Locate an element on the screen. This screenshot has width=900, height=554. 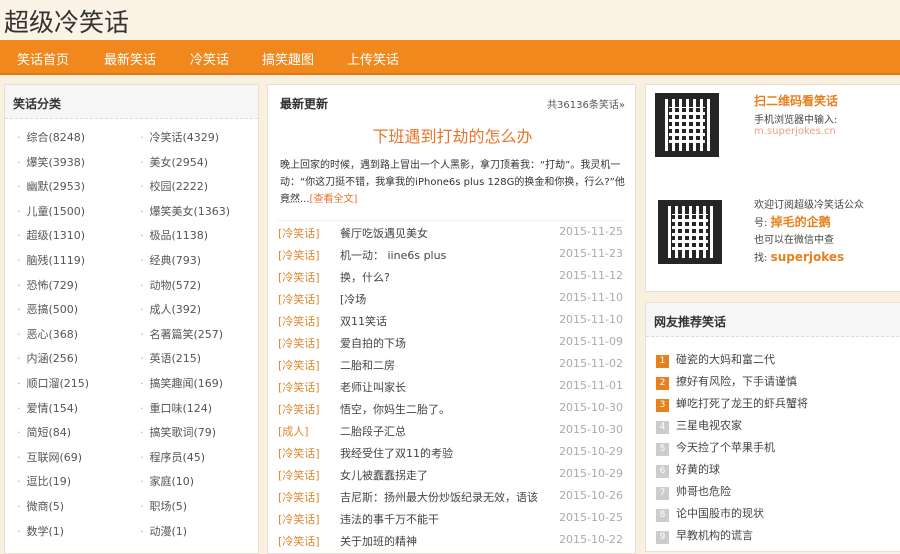
joke-title-link: 吉尼斯：扬州最大份炒饭纪录无效，语该 is located at coordinates (439, 497).